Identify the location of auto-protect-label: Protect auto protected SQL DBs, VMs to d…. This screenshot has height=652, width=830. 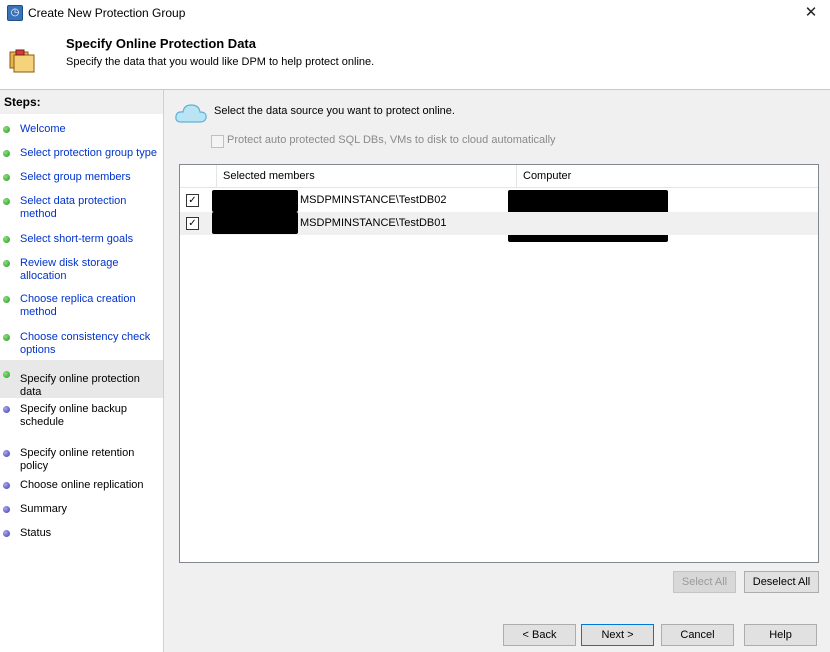
(391, 140).